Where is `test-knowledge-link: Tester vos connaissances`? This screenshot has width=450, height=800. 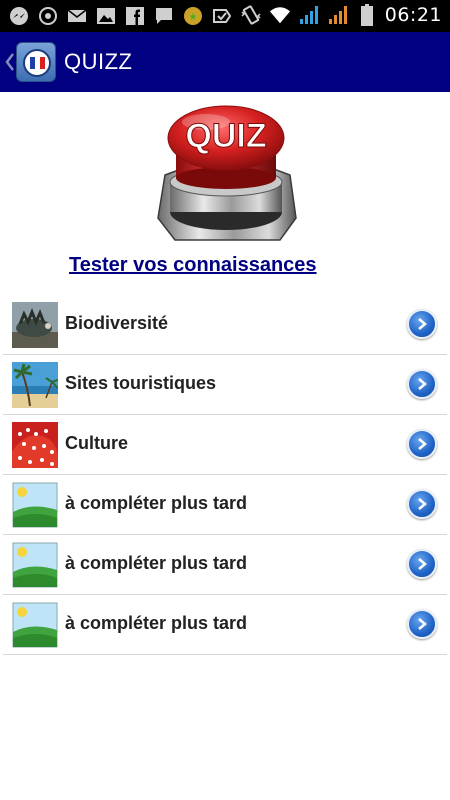
test-knowledge-link: Tester vos connaissances is located at coordinates (193, 265).